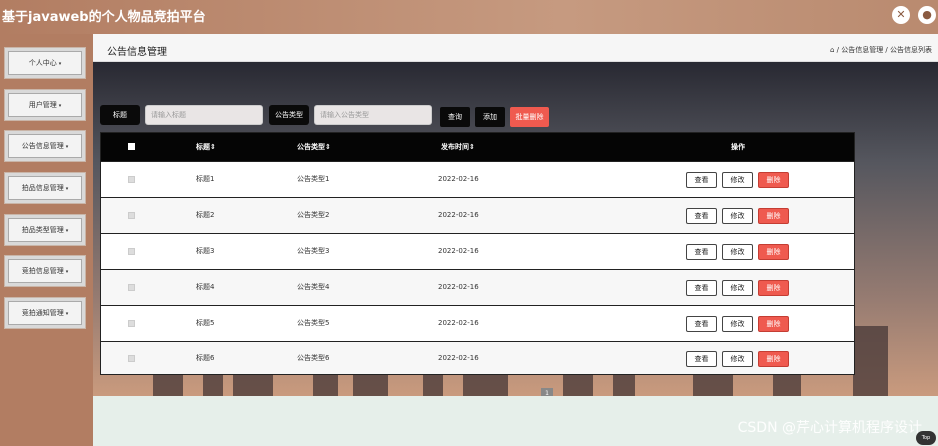  I want to click on cell-title: 标题5, so click(205, 323).